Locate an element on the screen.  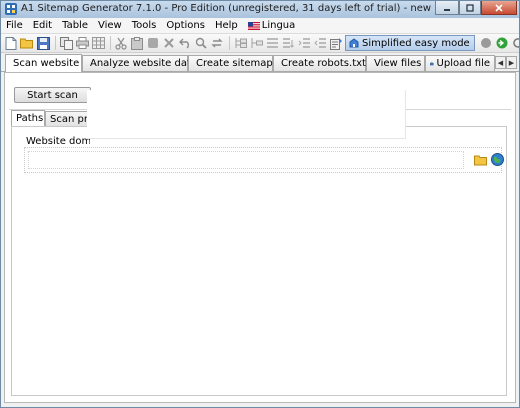
print-icon is located at coordinates (82, 43).